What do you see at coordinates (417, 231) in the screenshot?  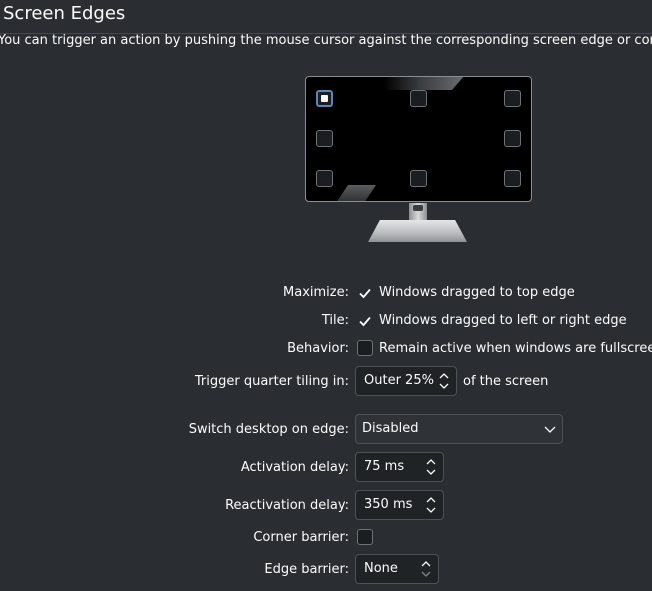 I see `monitor-stand-base` at bounding box center [417, 231].